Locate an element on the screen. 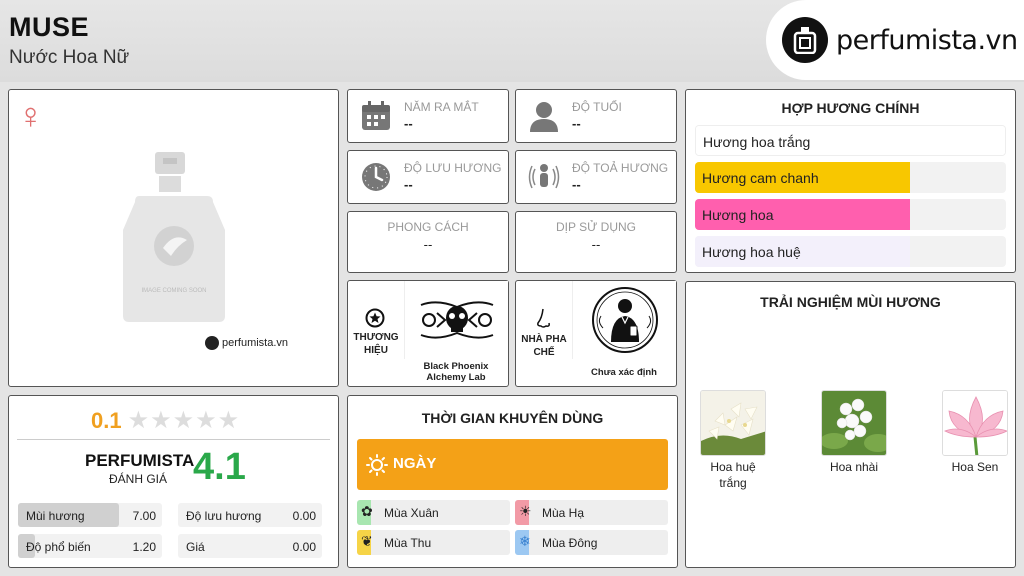  accord-bar: Hương hoa trắng is located at coordinates (850, 140).